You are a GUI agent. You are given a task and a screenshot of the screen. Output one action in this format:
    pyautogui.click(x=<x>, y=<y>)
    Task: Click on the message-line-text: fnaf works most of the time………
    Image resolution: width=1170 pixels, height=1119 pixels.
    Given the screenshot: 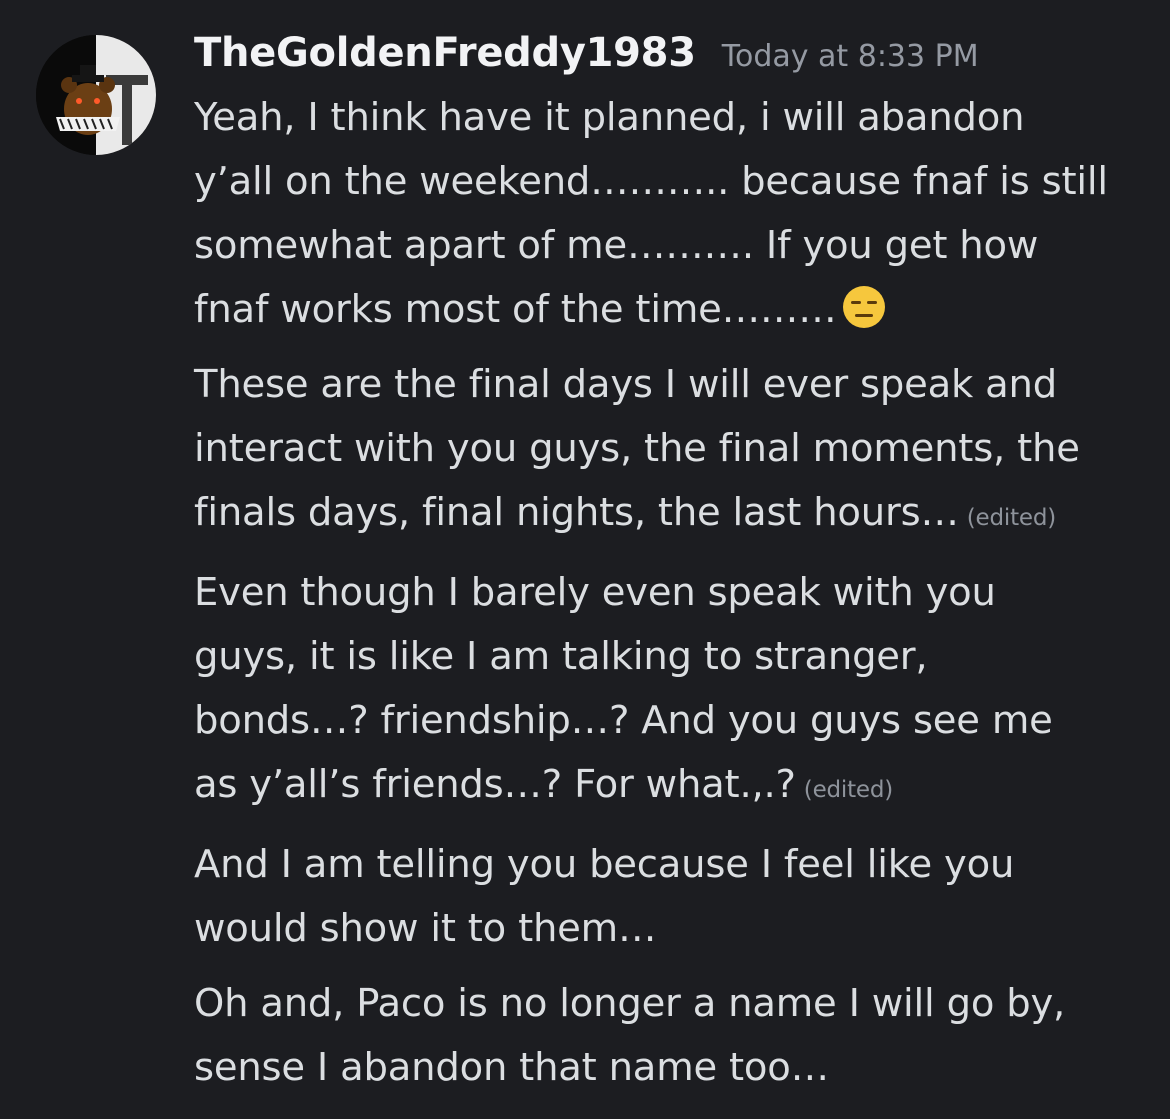 What is the action you would take?
    pyautogui.click(x=515, y=309)
    